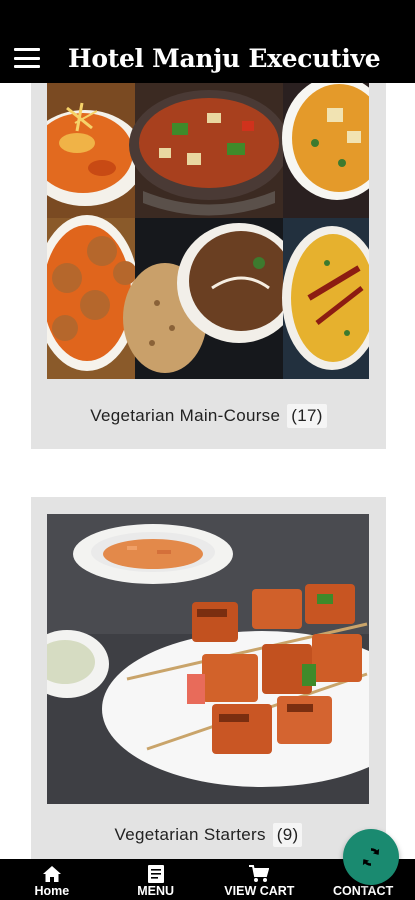 The width and height of the screenshot is (415, 900). Describe the element at coordinates (156, 891) in the screenshot. I see `nav-menu-label: MENU` at that location.